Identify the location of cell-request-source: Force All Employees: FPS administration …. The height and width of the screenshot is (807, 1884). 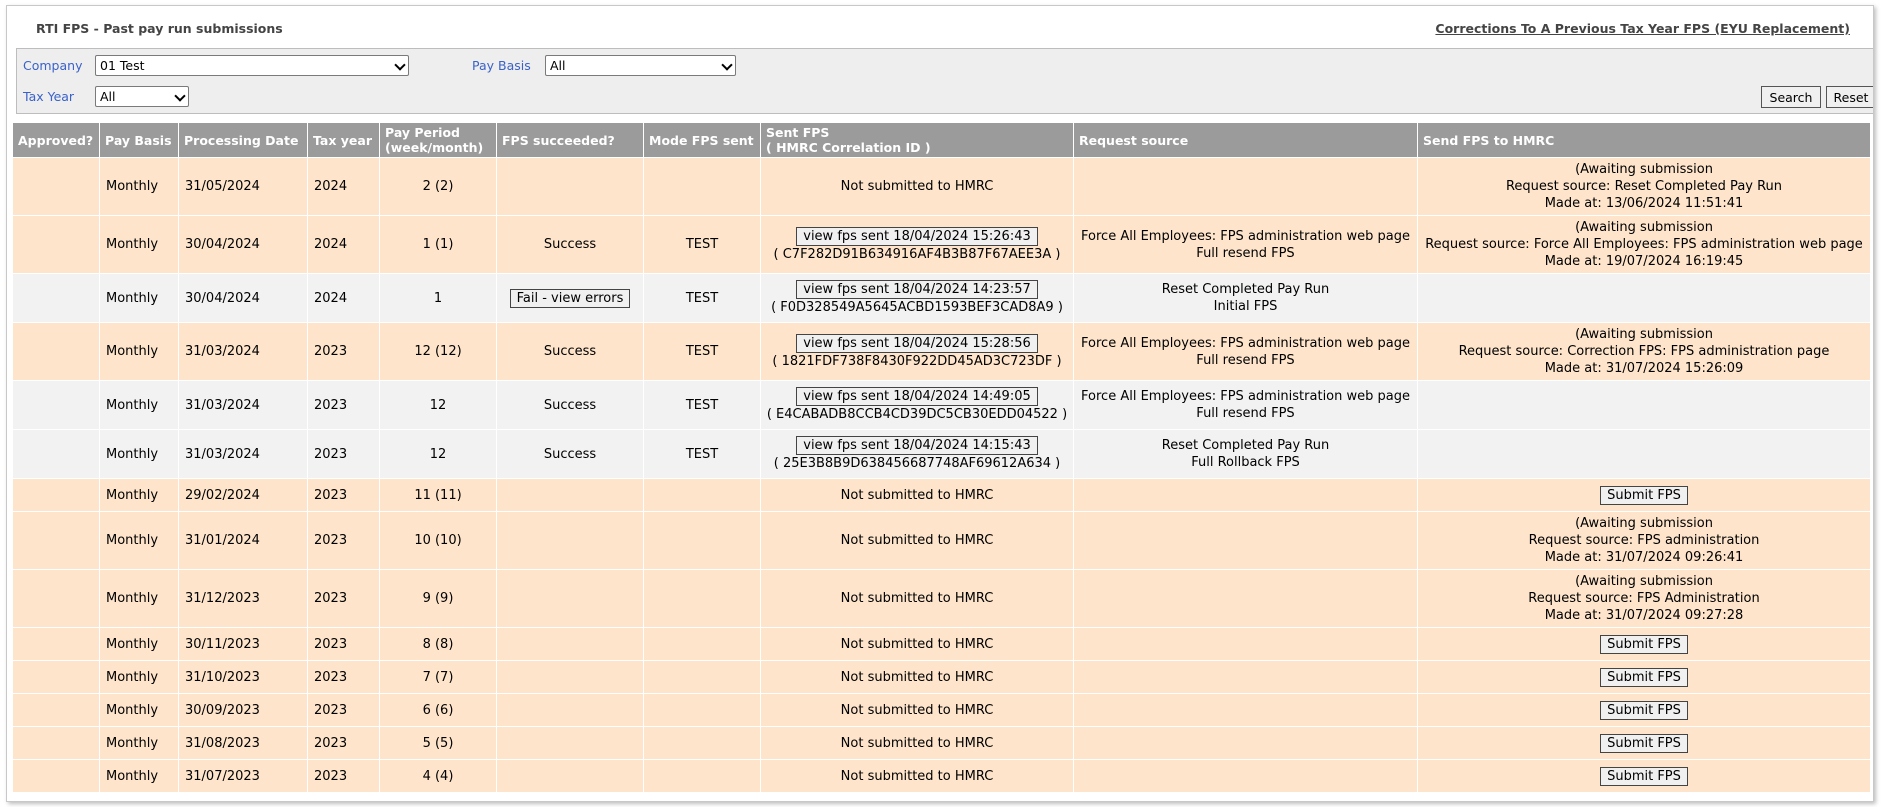
(1245, 244).